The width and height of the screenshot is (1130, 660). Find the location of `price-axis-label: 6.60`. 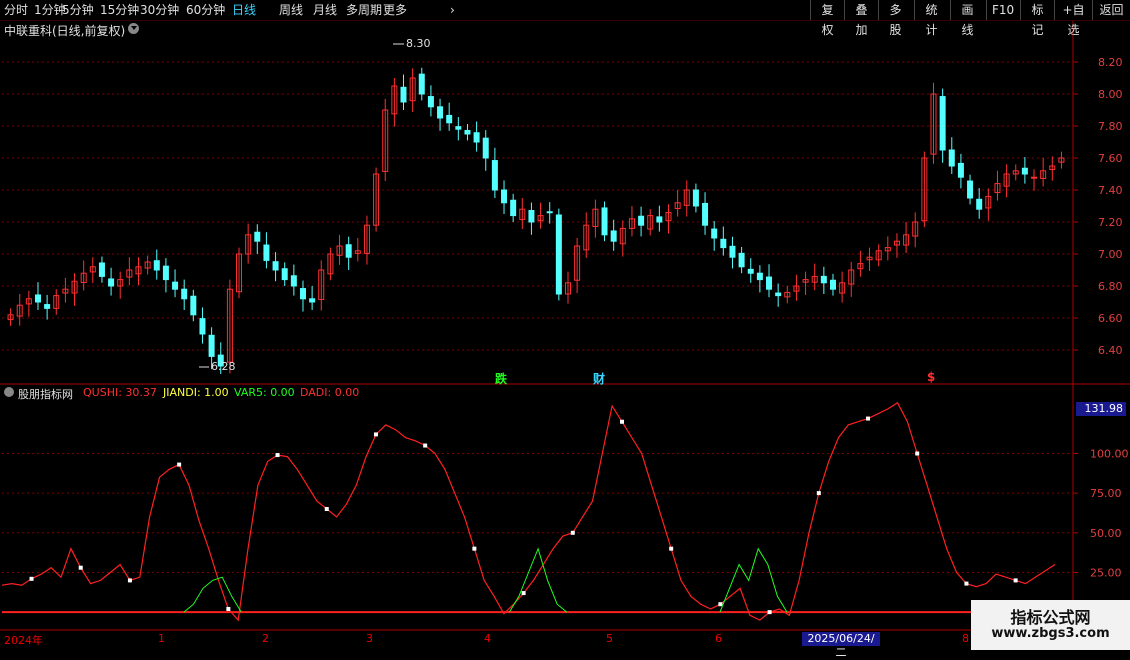

price-axis-label: 6.60 is located at coordinates (1110, 318).